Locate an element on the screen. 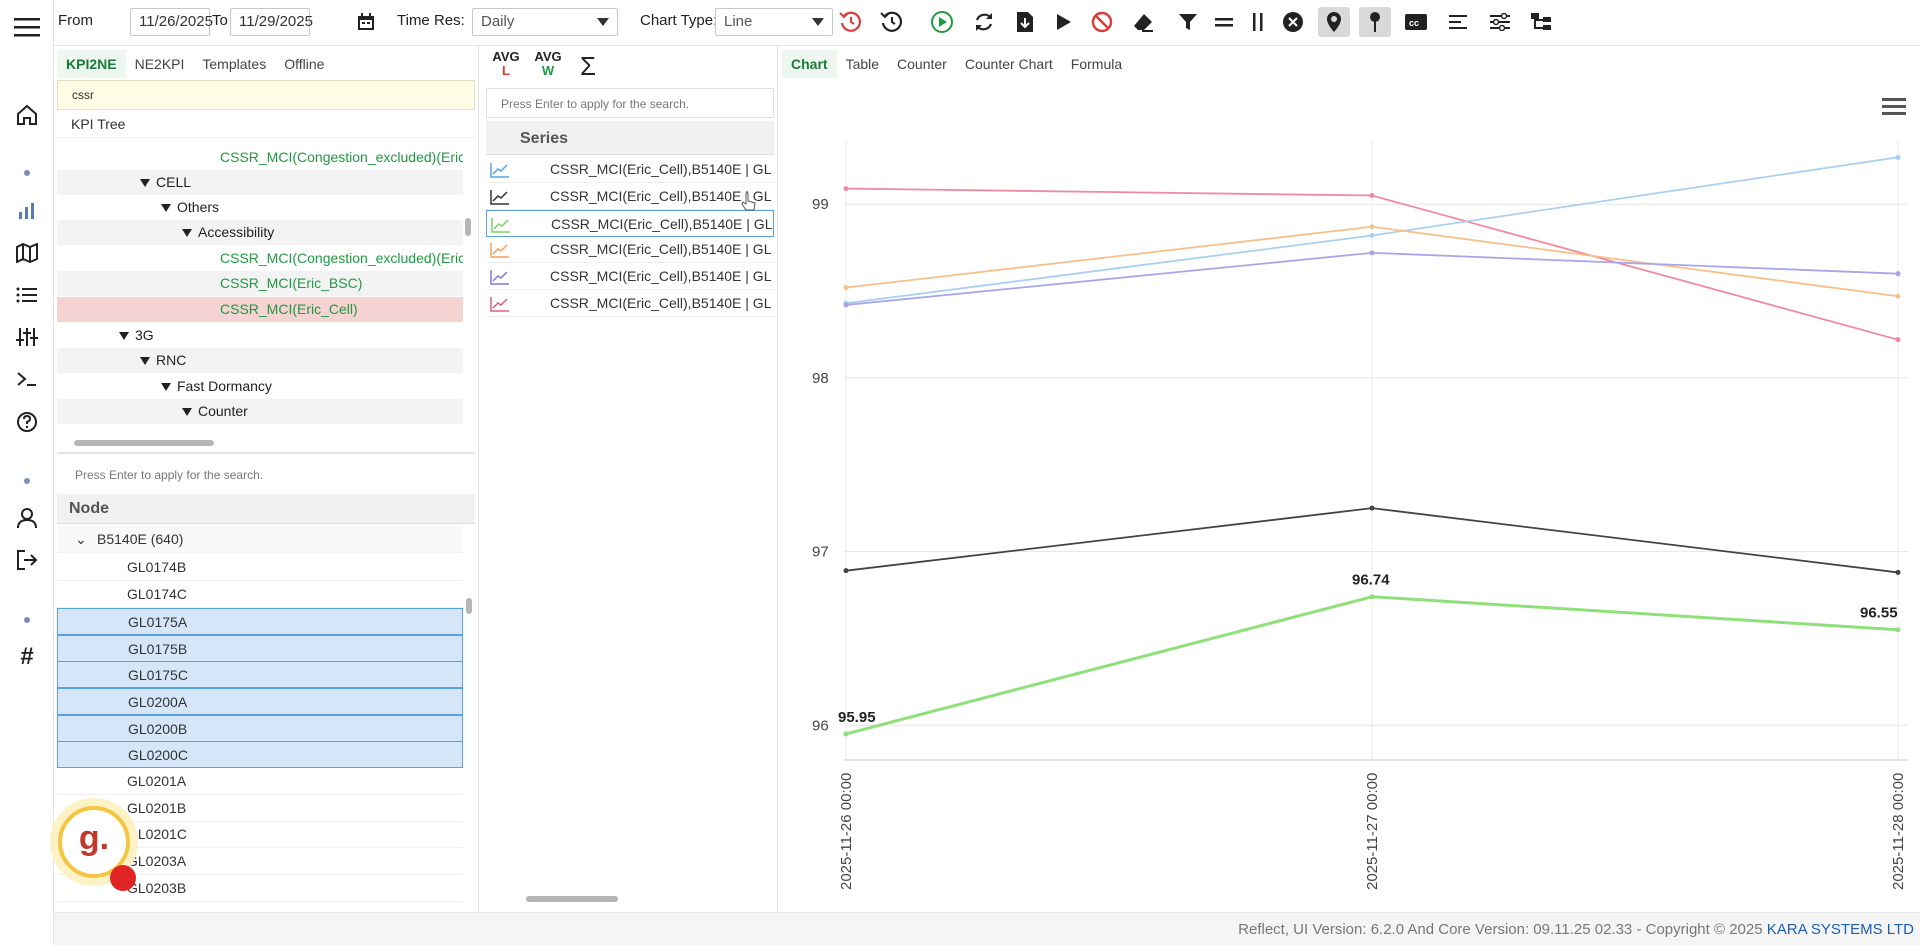 The image size is (1920, 945). node-row-selected: GL0175B is located at coordinates (260, 648).